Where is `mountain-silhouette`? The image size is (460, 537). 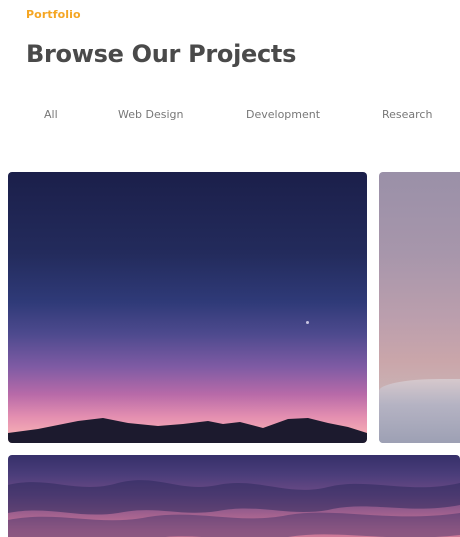
mountain-silhouette is located at coordinates (187, 430).